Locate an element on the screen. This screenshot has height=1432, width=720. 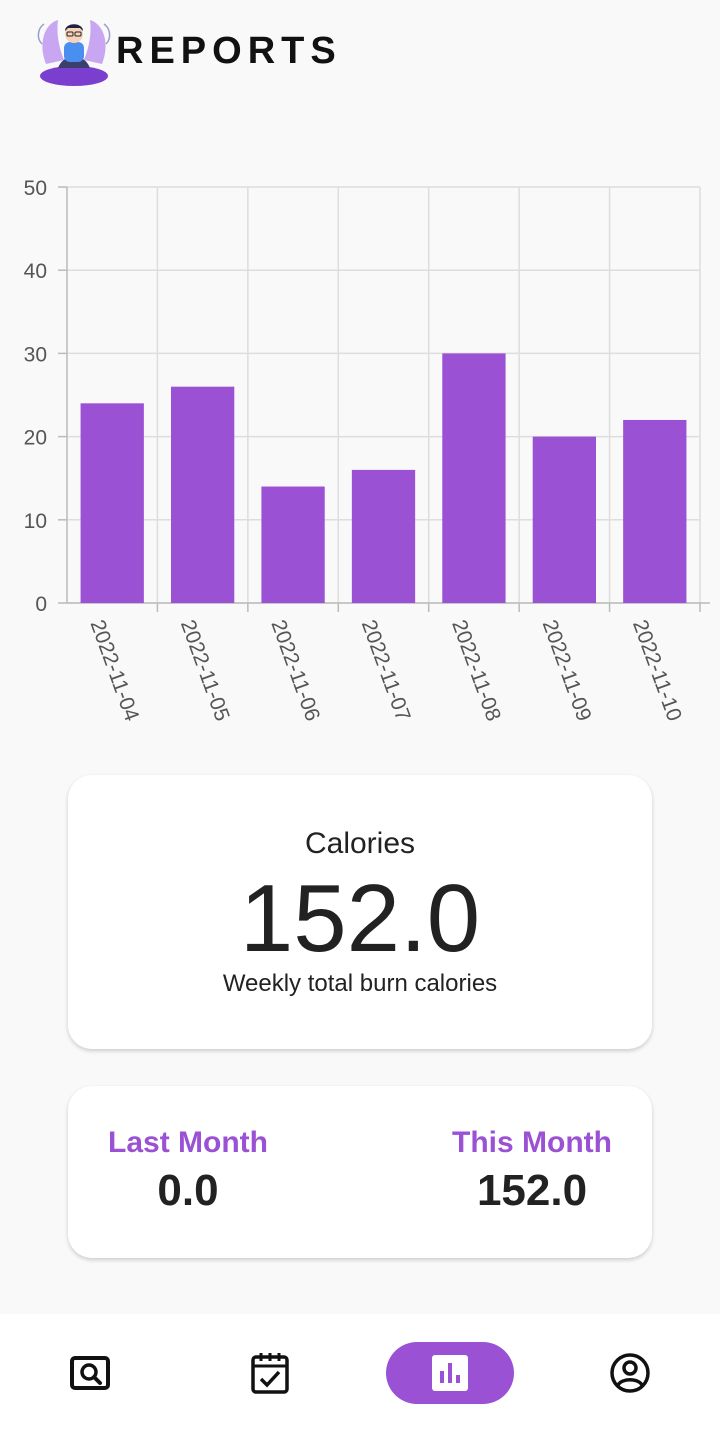
bar-chart-icon is located at coordinates (450, 1373).